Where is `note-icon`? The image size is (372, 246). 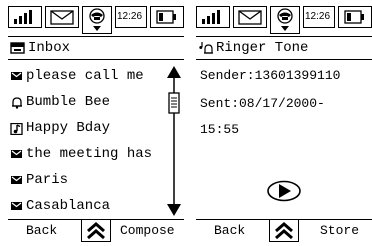 note-icon is located at coordinates (17, 129).